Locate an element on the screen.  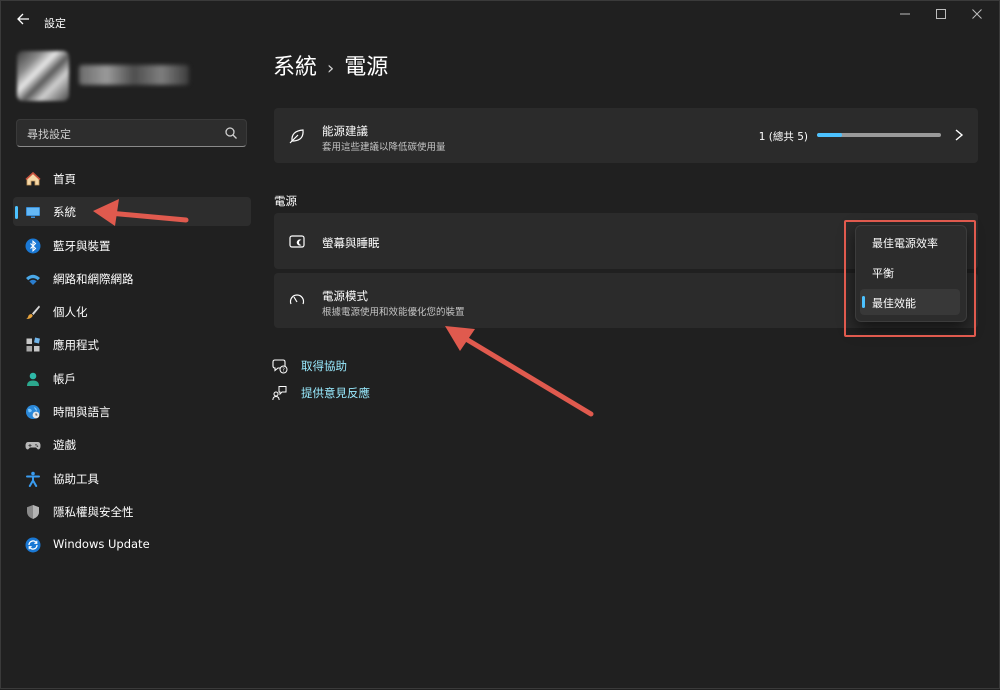
sidebar-item-label: 遊戲 is located at coordinates (64, 445).